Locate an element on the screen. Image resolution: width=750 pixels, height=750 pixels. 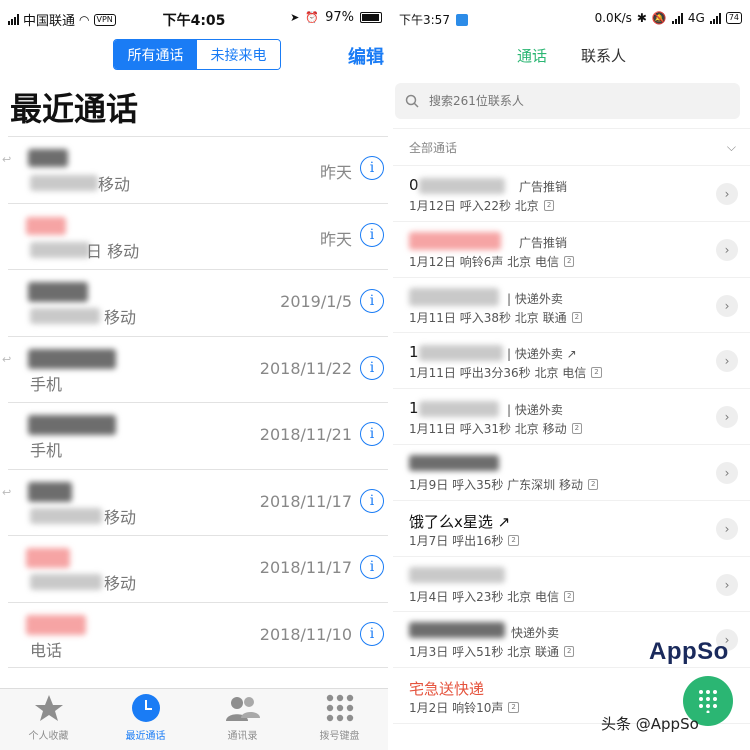
call-name: 饿了么x星选 ↗ is located at coordinates (460, 521).